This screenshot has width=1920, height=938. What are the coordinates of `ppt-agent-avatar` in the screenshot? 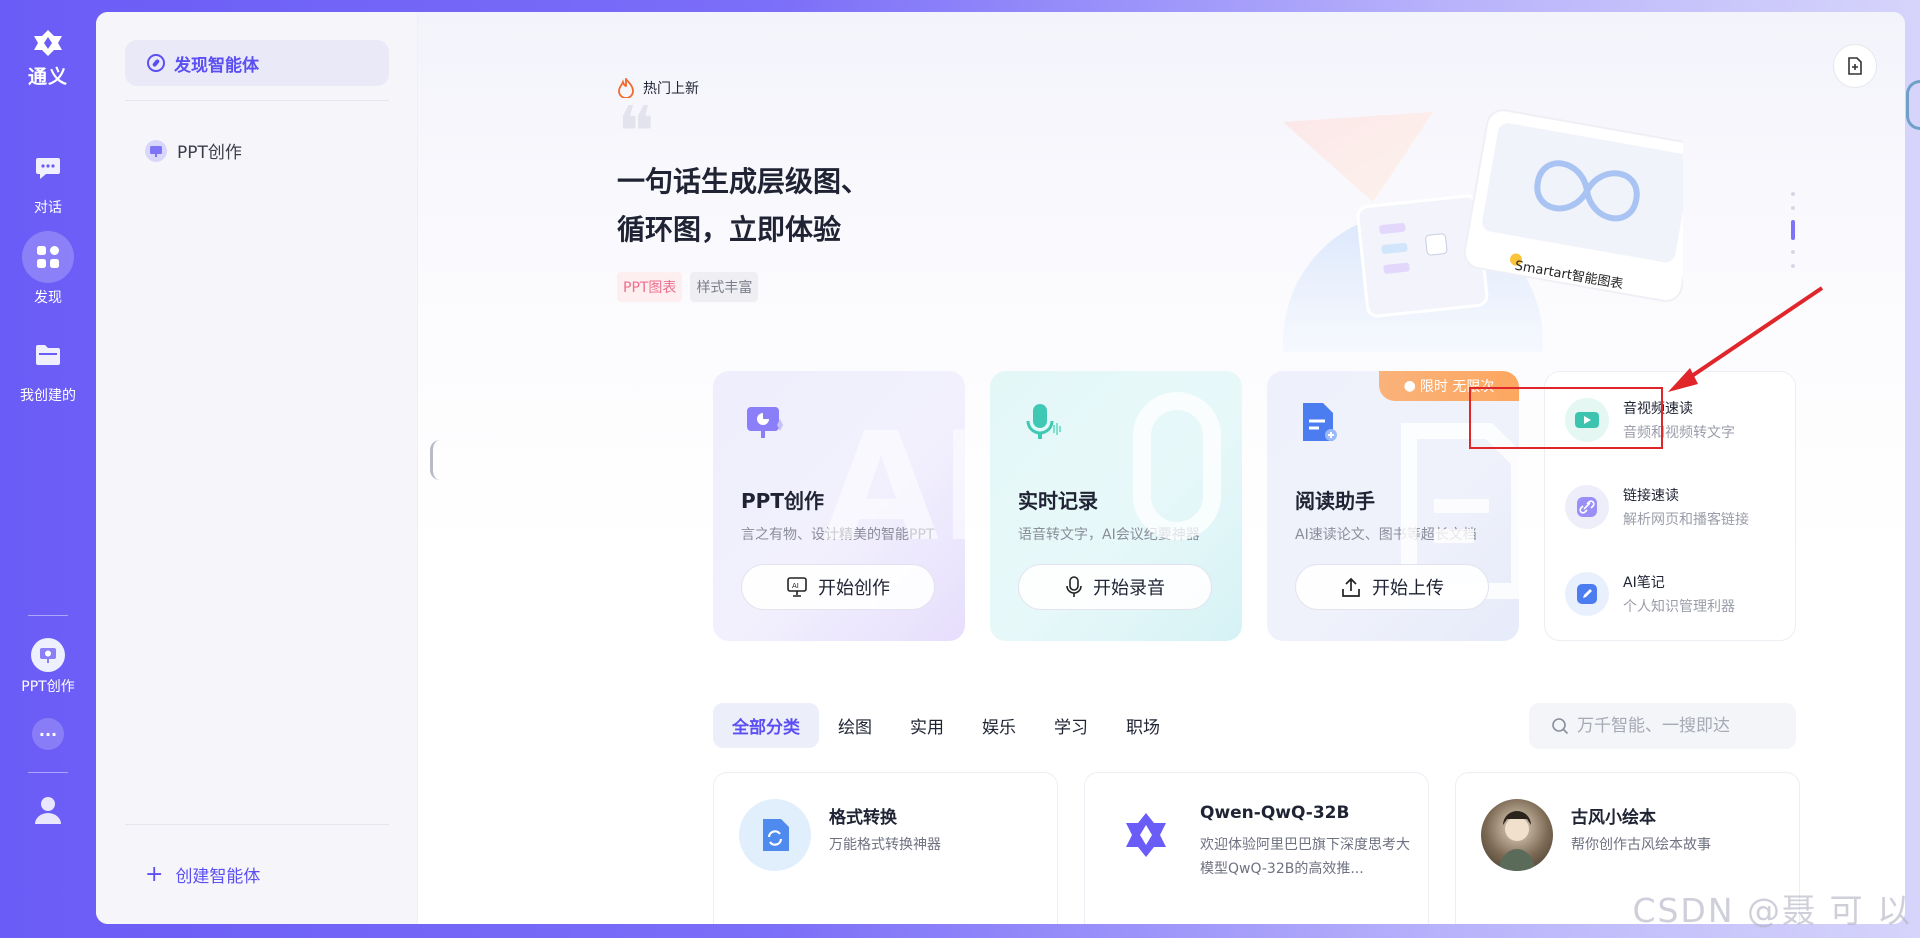 It's located at (48, 655).